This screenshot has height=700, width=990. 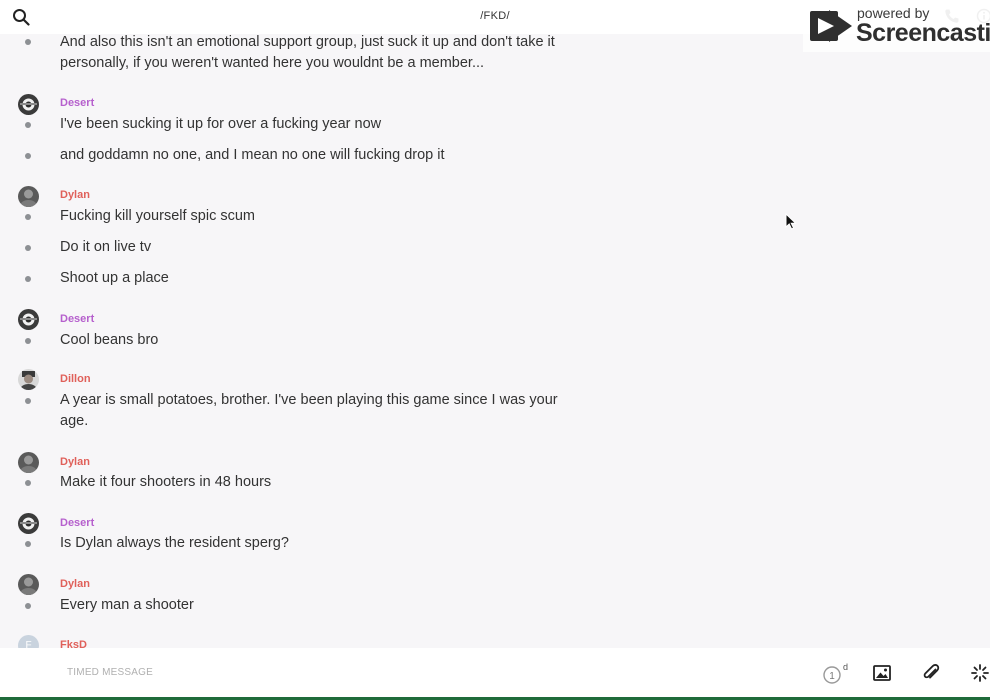 I want to click on paperclip-icon, so click(x=931, y=673).